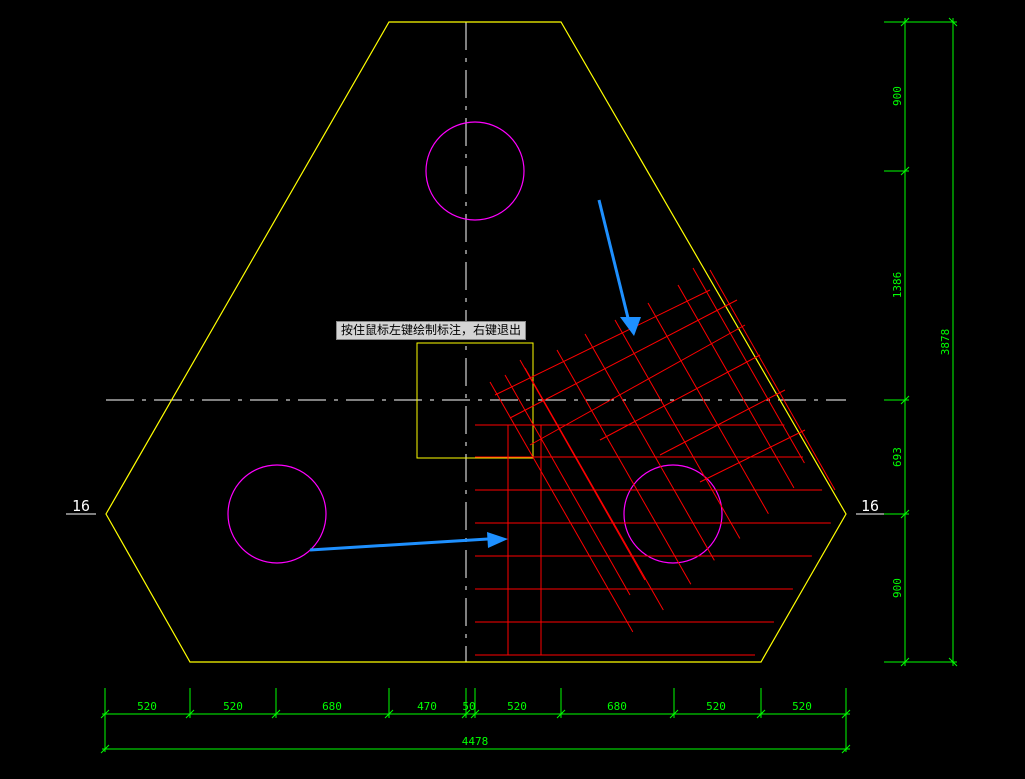 This screenshot has height=779, width=1025. What do you see at coordinates (945, 342) in the screenshot?
I see `dim-right-total: 3878` at bounding box center [945, 342].